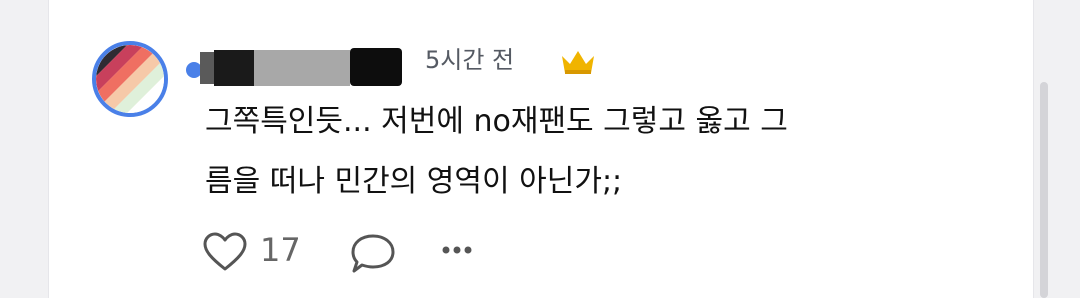 The width and height of the screenshot is (1080, 298). I want to click on speech-bubble-icon, so click(373, 253).